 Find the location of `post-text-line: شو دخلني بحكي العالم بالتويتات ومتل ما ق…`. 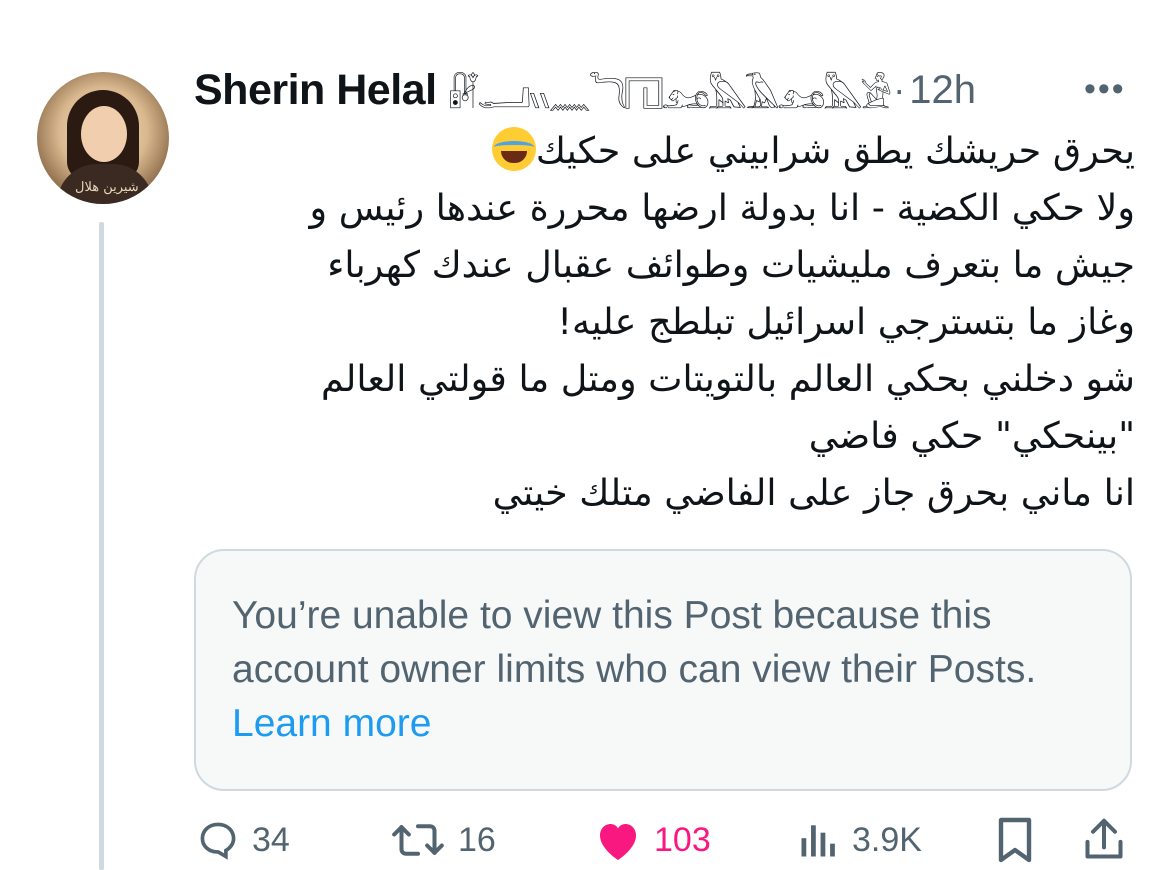

post-text-line: شو دخلني بحكي العالم بالتويتات ومتل ما ق… is located at coordinates (728, 378).